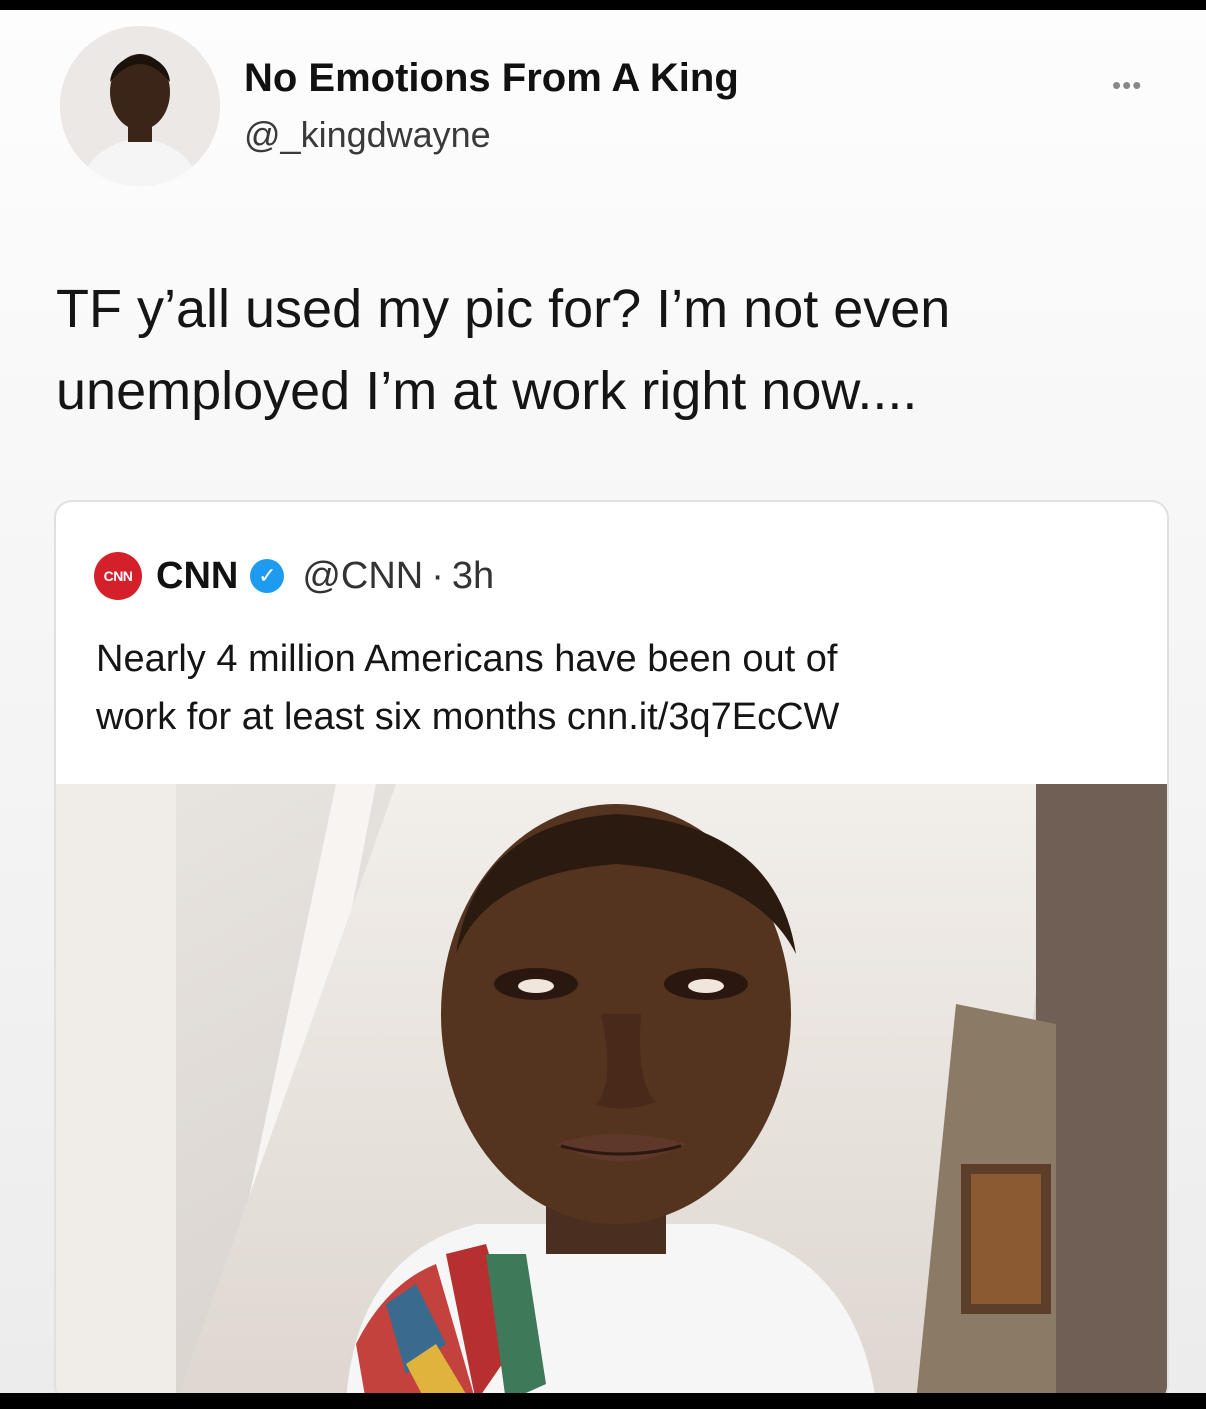  What do you see at coordinates (362, 576) in the screenshot?
I see `quoted-author-handle: @CNN` at bounding box center [362, 576].